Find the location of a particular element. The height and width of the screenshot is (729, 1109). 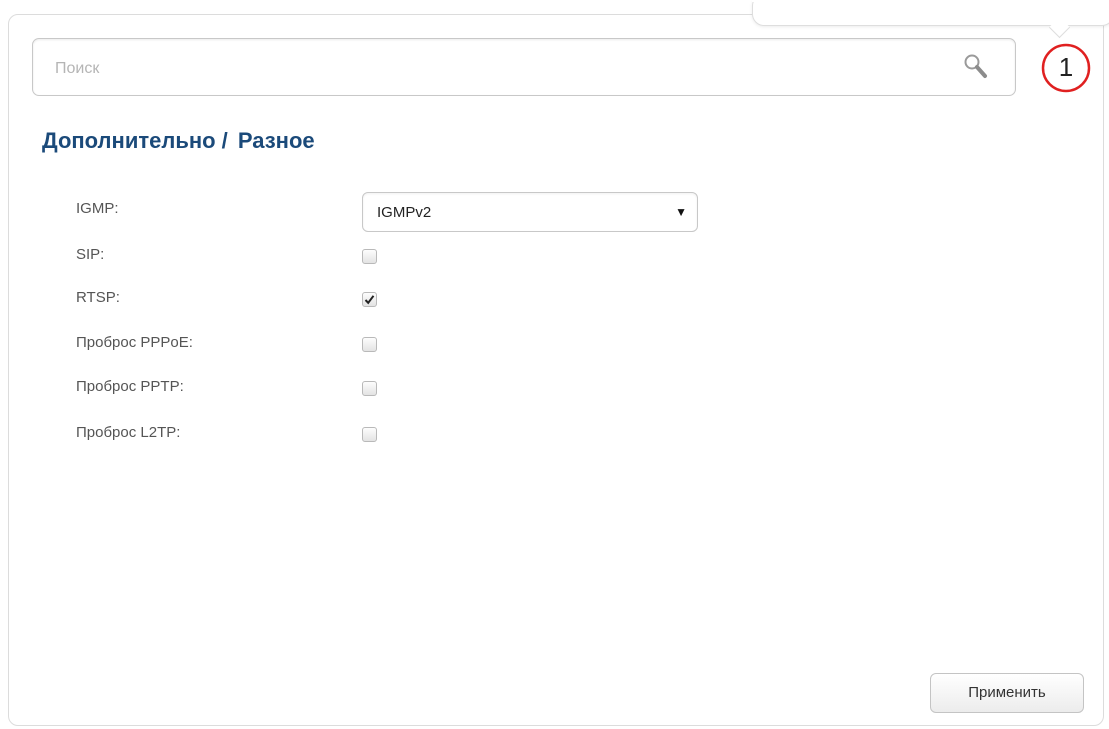

search-box is located at coordinates (524, 67).